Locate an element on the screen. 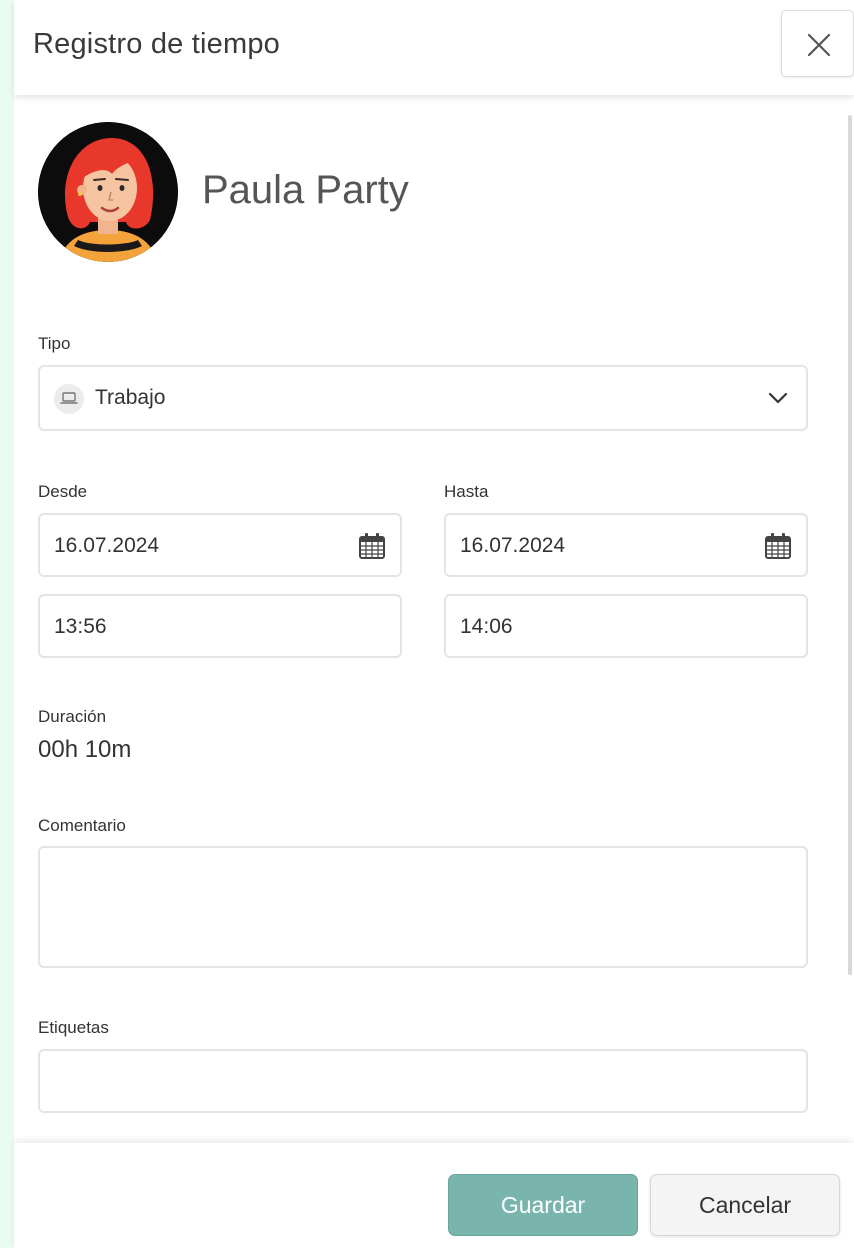 The height and width of the screenshot is (1248, 854). tipo-label: Tipo is located at coordinates (54, 343).